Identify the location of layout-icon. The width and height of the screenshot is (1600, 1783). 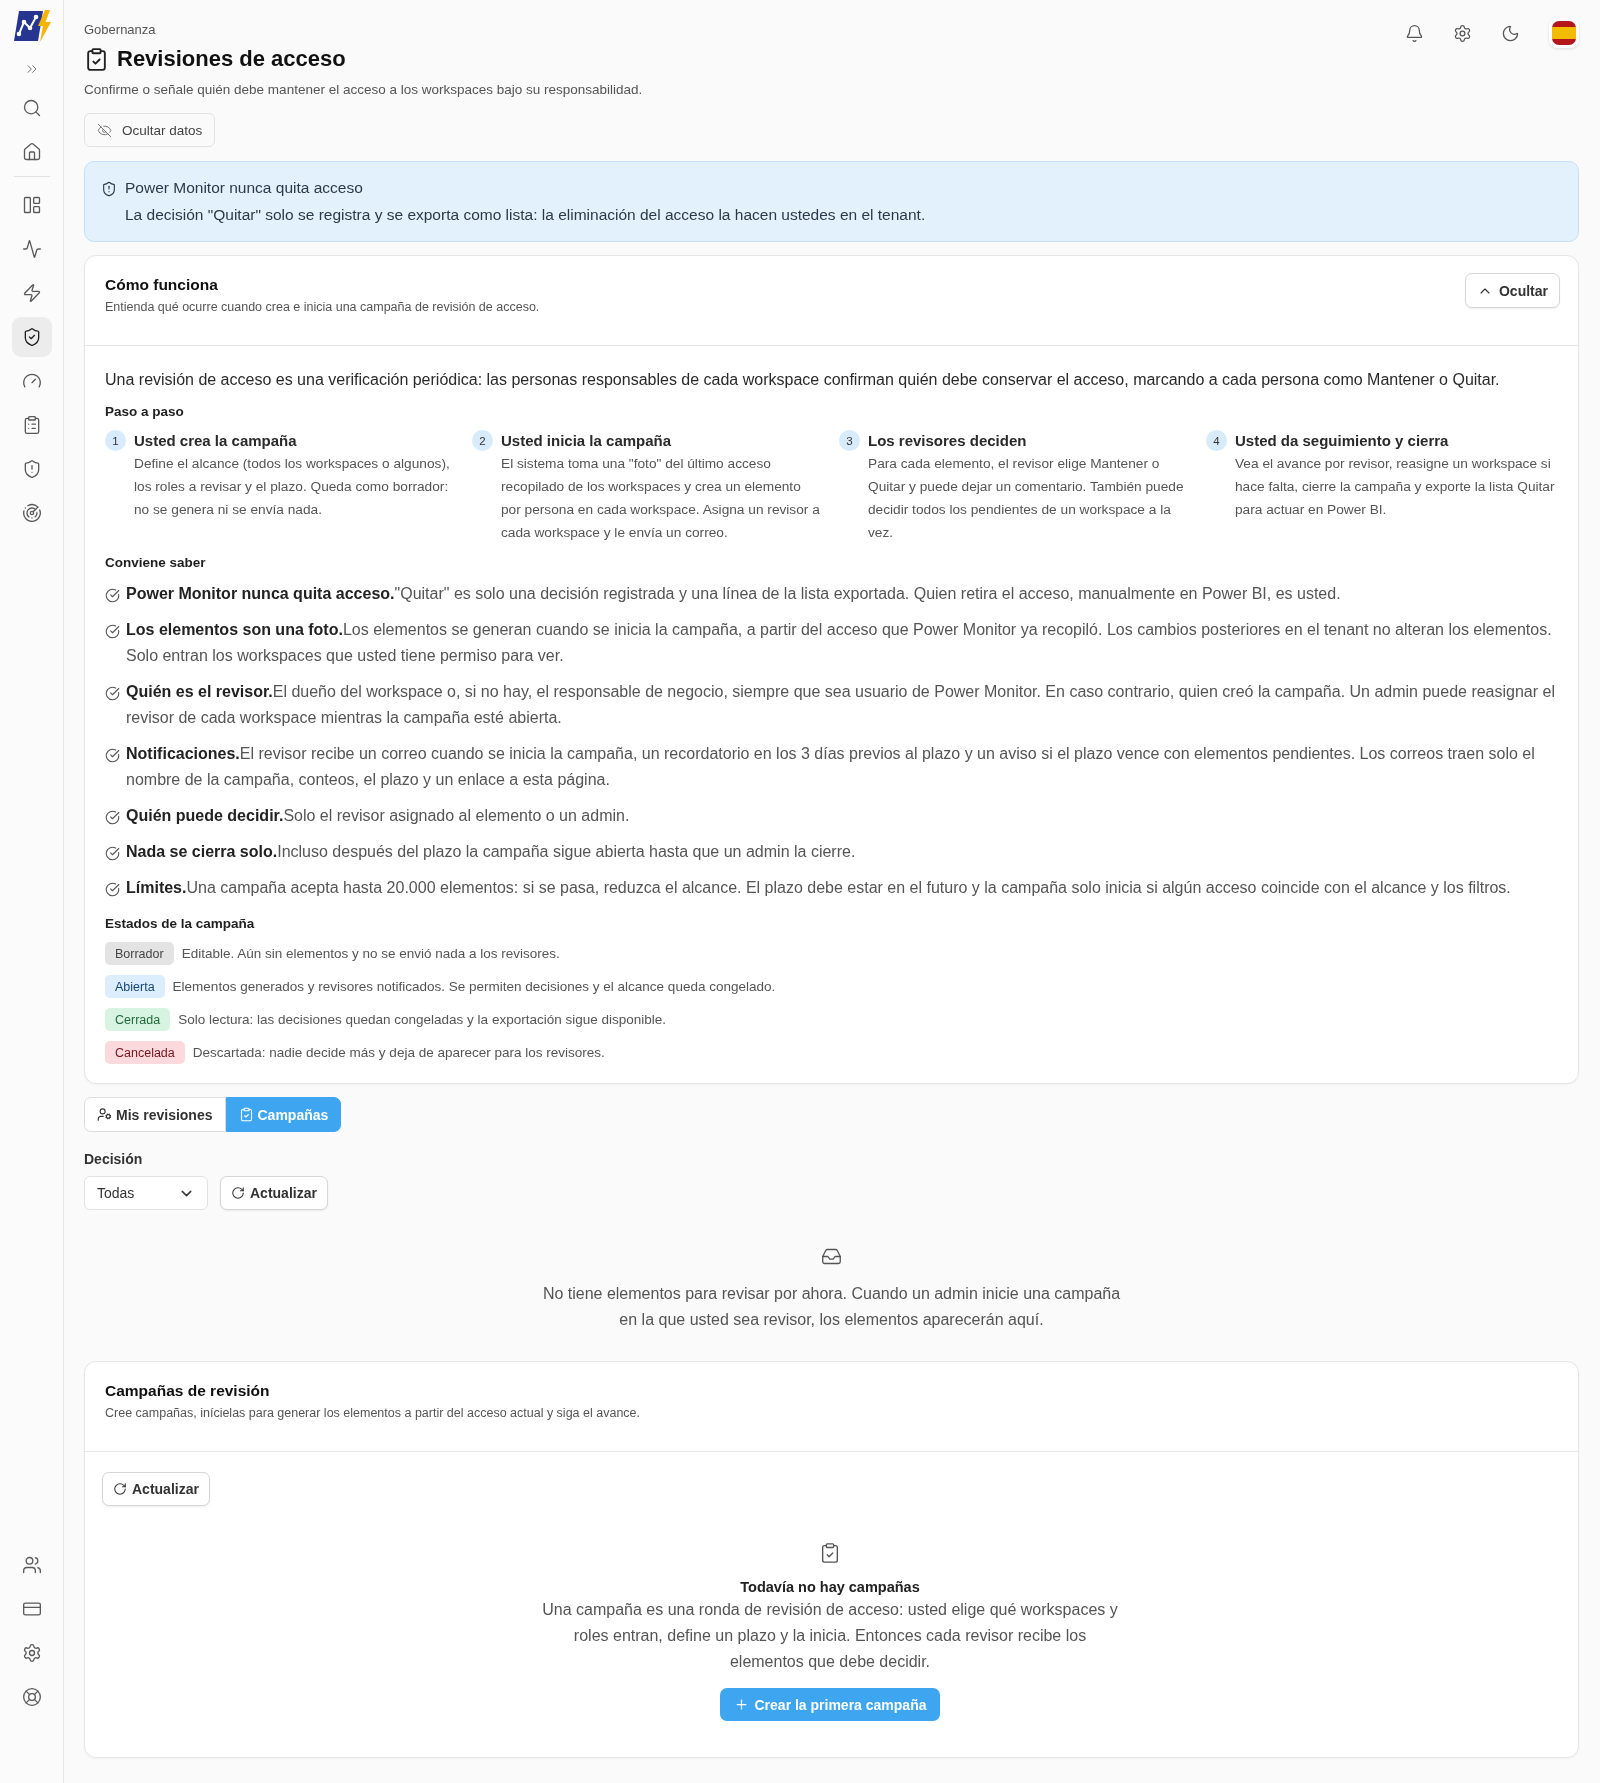
(31, 205).